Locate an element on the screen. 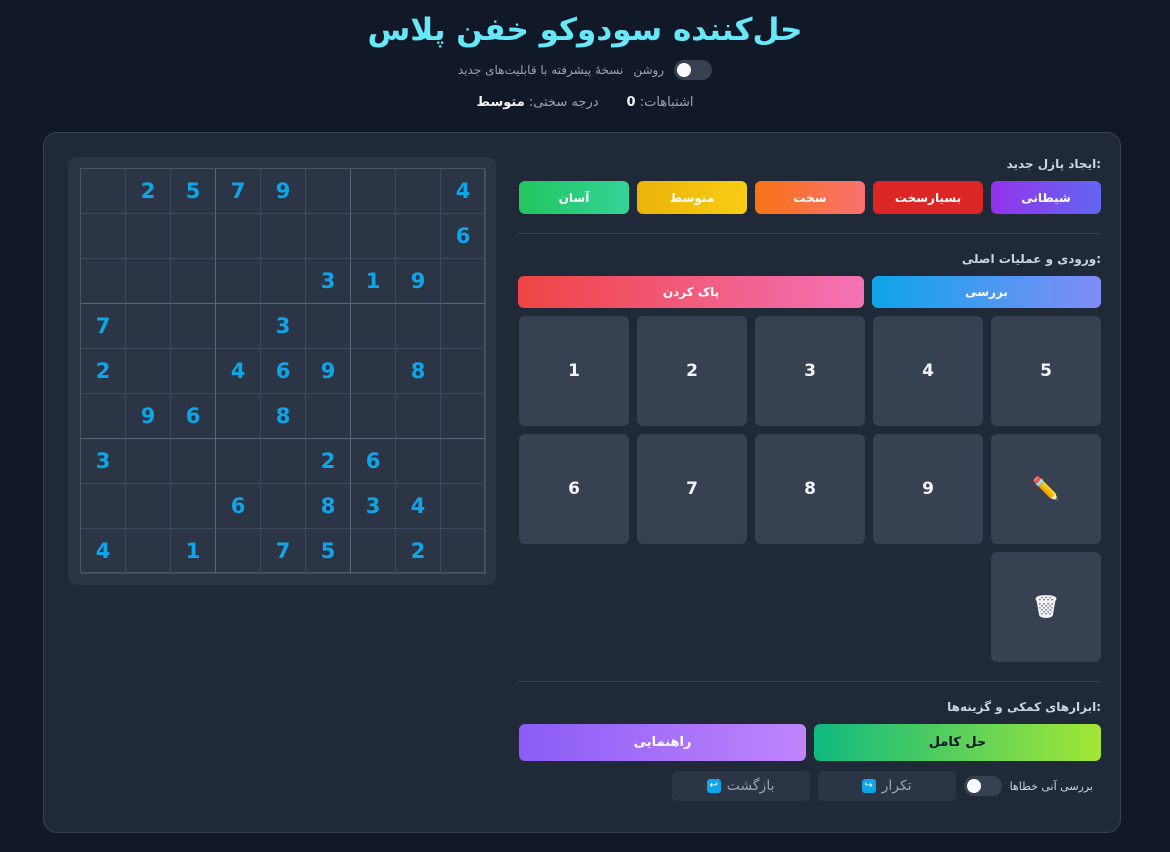  live-check-toggle is located at coordinates (982, 786).